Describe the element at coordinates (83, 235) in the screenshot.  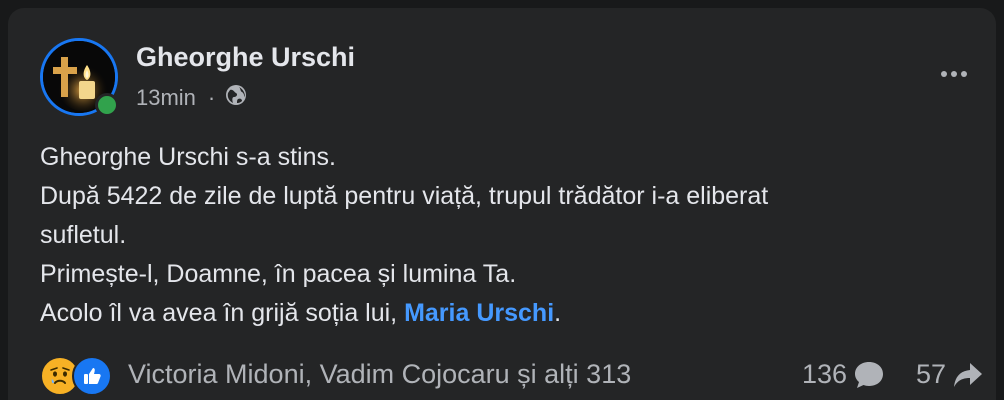
I see `post-line: sufletul.` at that location.